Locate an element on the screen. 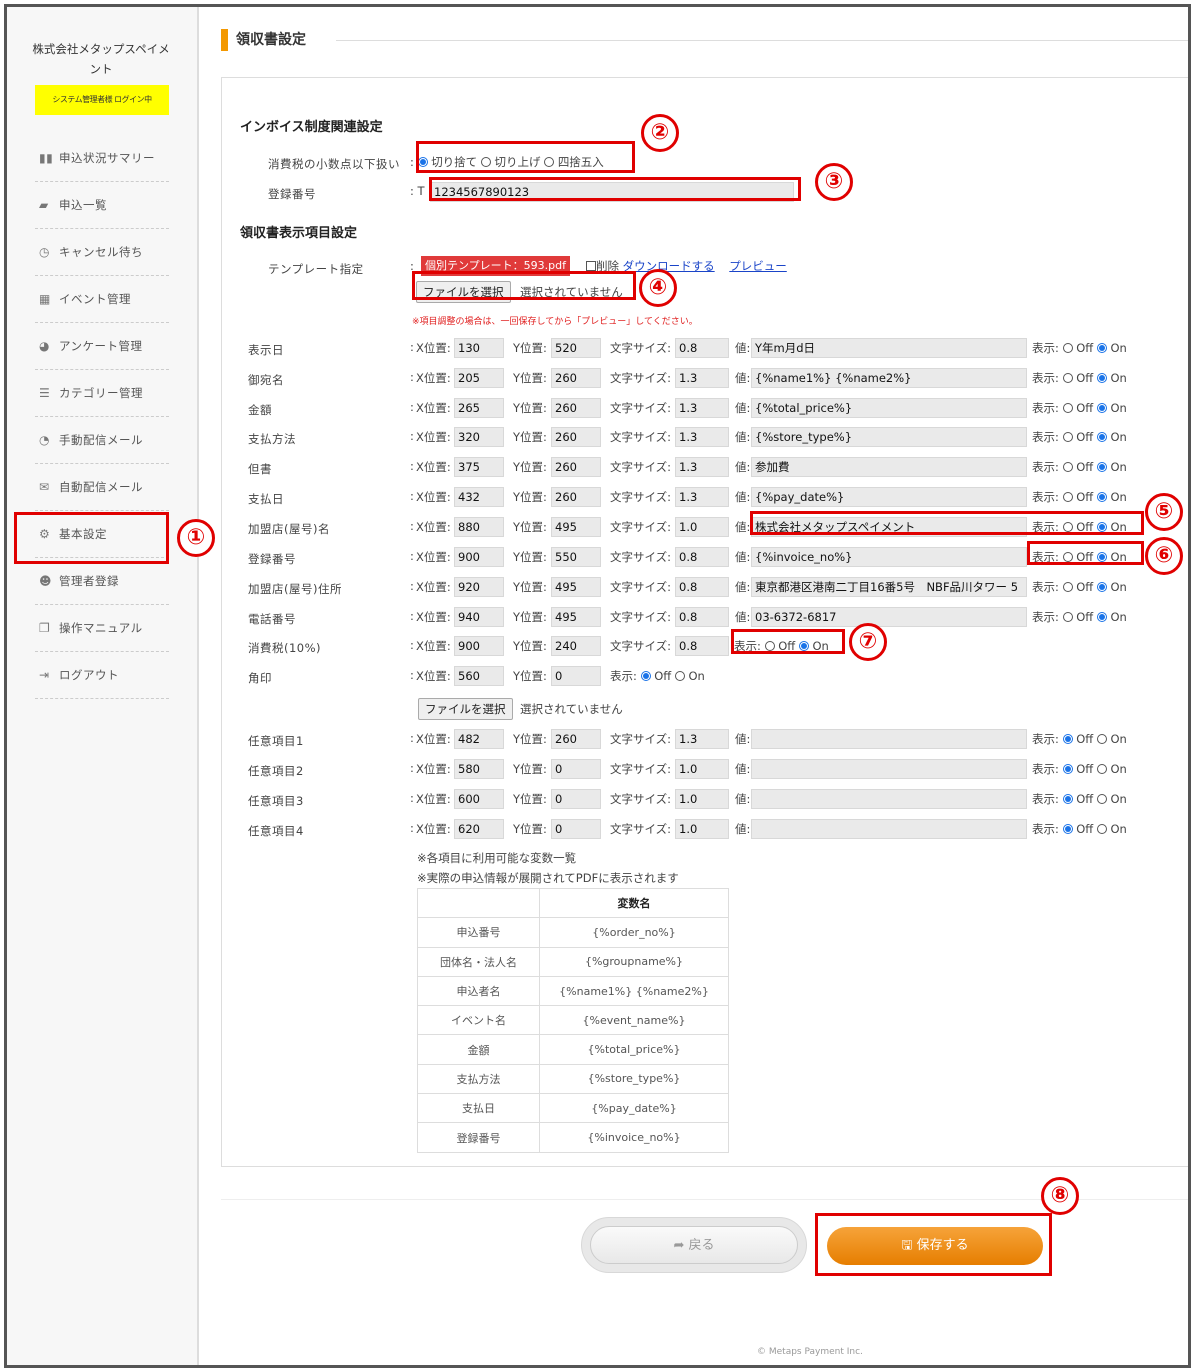 The image size is (1195, 1372). back-button: ➦ 戻る is located at coordinates (694, 1245).